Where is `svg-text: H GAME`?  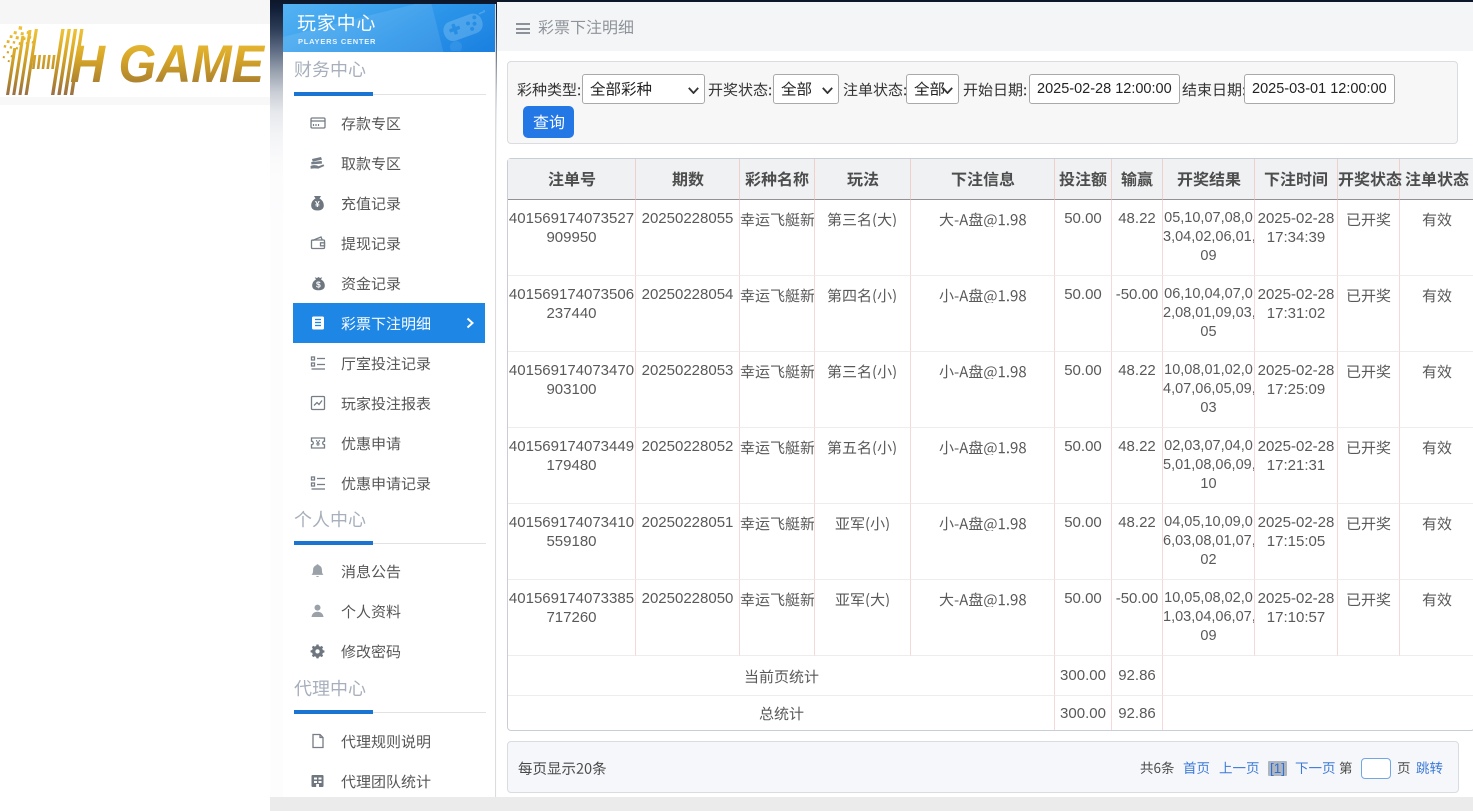
svg-text: H GAME is located at coordinates (168, 64).